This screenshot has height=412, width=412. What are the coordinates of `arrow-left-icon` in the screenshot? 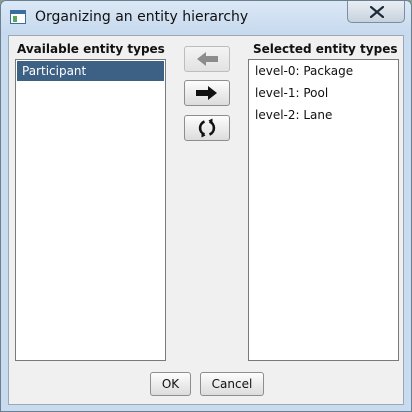 It's located at (207, 59).